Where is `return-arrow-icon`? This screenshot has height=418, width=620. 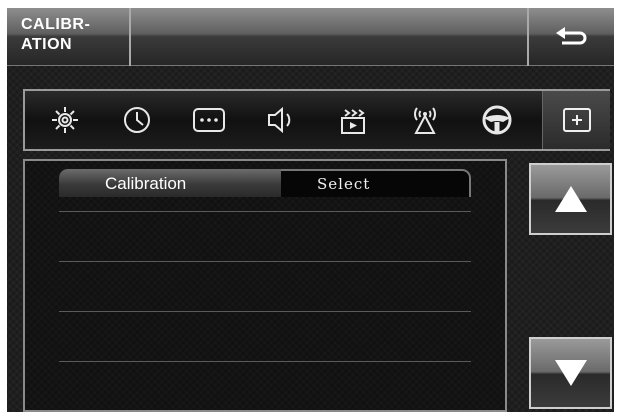
return-arrow-icon is located at coordinates (571, 36).